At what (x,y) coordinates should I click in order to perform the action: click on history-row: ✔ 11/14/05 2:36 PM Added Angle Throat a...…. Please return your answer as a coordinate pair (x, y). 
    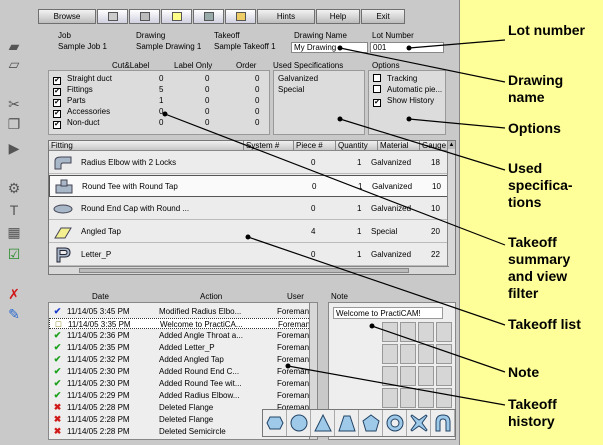
    Looking at the image, I should click on (180, 335).